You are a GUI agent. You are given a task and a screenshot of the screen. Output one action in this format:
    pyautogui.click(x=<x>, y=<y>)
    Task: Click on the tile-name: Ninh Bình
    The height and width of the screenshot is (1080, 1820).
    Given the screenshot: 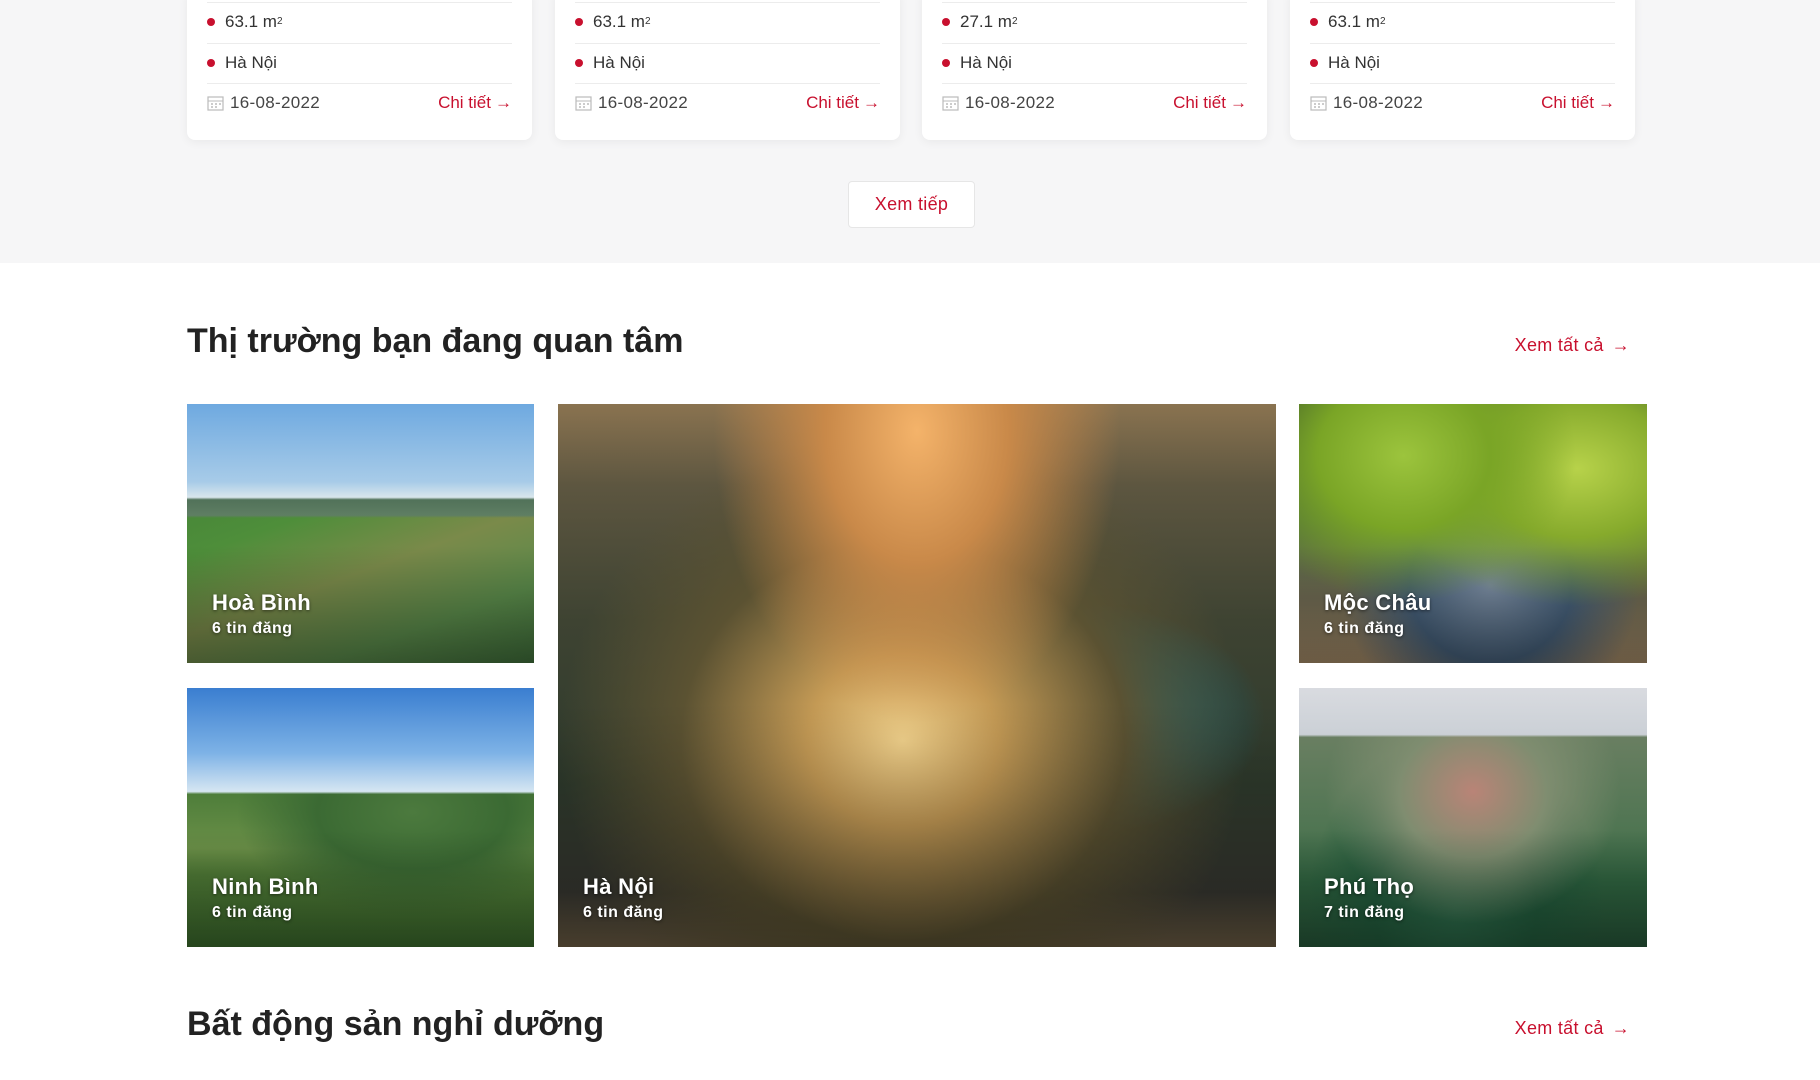 What is the action you would take?
    pyautogui.click(x=265, y=886)
    